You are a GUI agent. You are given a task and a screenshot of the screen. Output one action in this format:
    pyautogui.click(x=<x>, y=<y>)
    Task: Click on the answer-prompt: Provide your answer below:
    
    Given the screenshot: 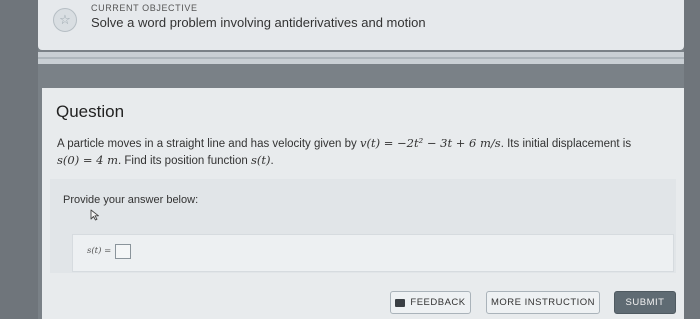 What is the action you would take?
    pyautogui.click(x=131, y=200)
    